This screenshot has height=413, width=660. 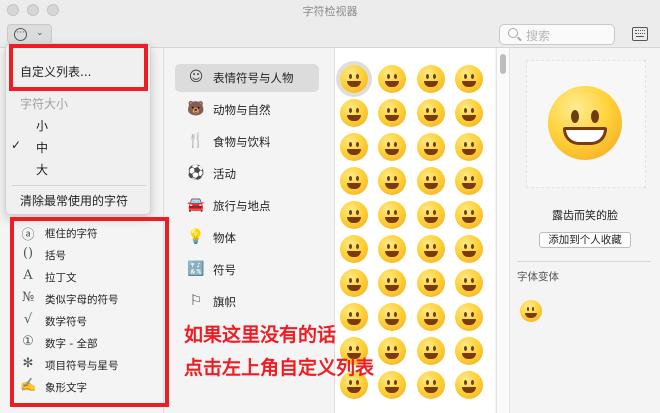 What do you see at coordinates (196, 109) in the screenshot?
I see `bear-icon: 🐻` at bounding box center [196, 109].